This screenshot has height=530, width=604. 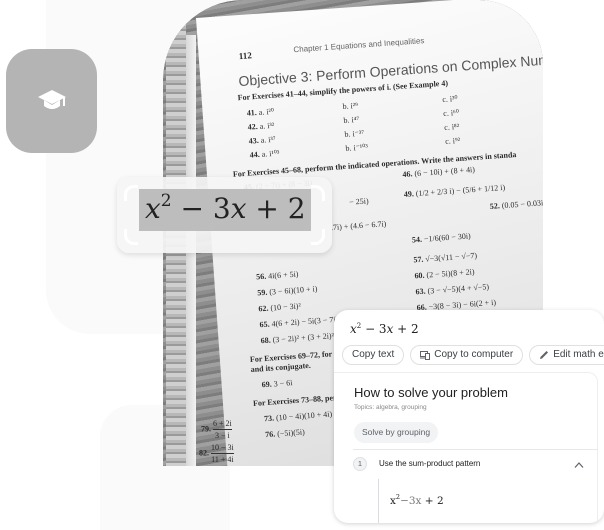 What do you see at coordinates (305, 321) in the screenshot?
I see `ex-text: 4(6 + 2i) − 5i(3 − 7i)` at bounding box center [305, 321].